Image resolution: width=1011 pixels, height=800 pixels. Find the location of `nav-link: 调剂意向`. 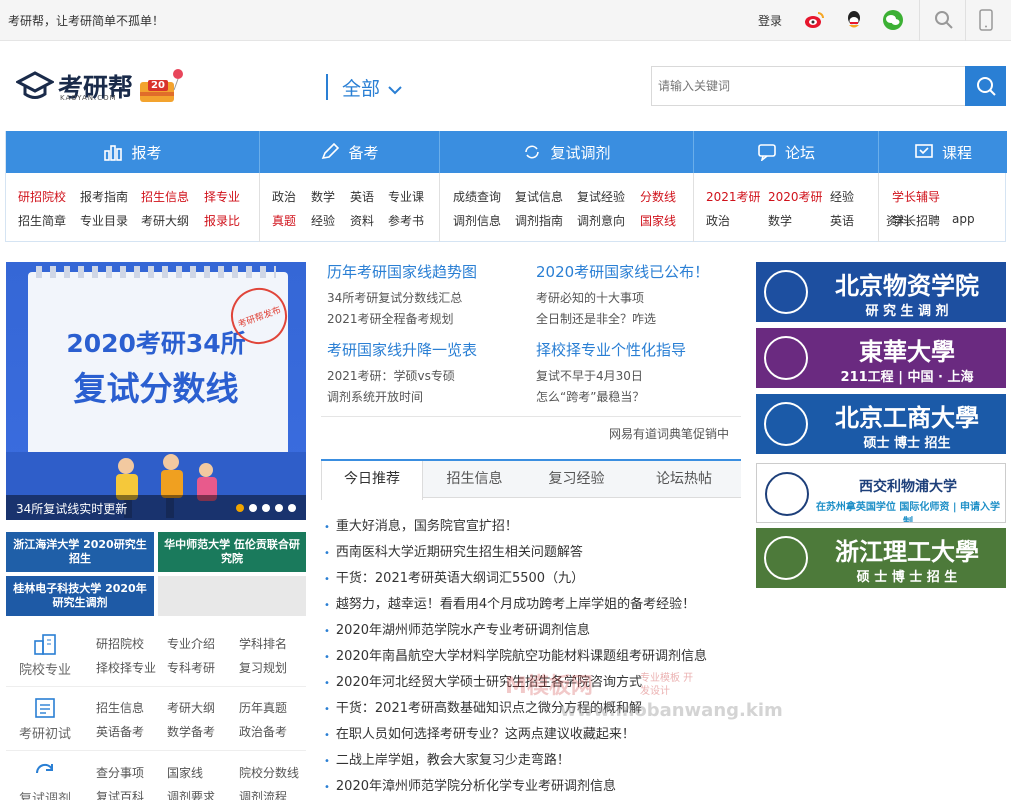

nav-link: 调剂意向 is located at coordinates (601, 220).